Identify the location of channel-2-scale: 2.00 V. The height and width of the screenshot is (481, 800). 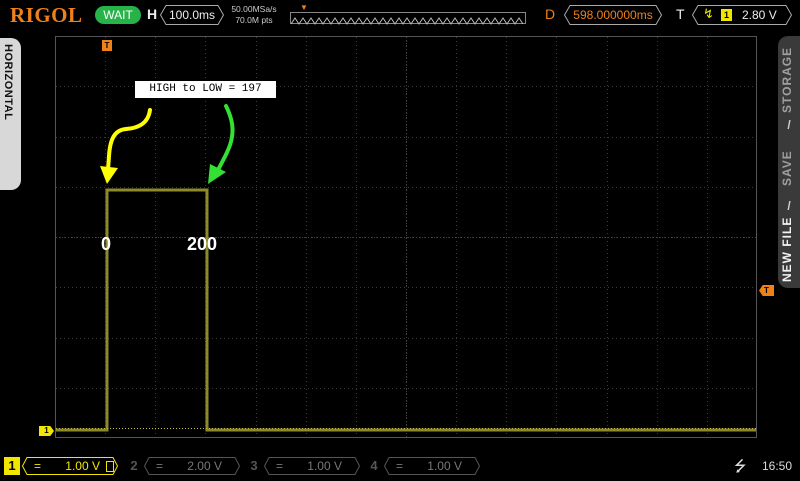
(204, 466).